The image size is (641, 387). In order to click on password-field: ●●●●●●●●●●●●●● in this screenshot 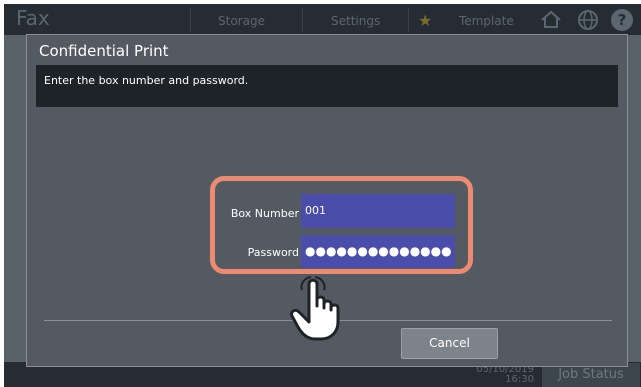, I will do `click(378, 251)`.